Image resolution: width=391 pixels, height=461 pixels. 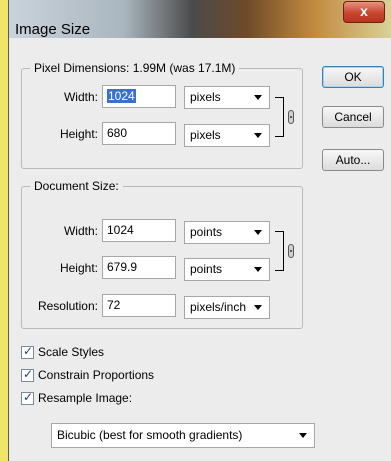 What do you see at coordinates (206, 269) in the screenshot?
I see `document-height-unit: points` at bounding box center [206, 269].